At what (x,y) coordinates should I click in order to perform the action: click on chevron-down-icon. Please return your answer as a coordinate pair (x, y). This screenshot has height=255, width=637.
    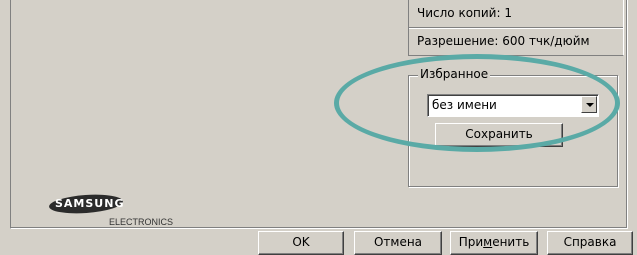
    Looking at the image, I should click on (589, 104).